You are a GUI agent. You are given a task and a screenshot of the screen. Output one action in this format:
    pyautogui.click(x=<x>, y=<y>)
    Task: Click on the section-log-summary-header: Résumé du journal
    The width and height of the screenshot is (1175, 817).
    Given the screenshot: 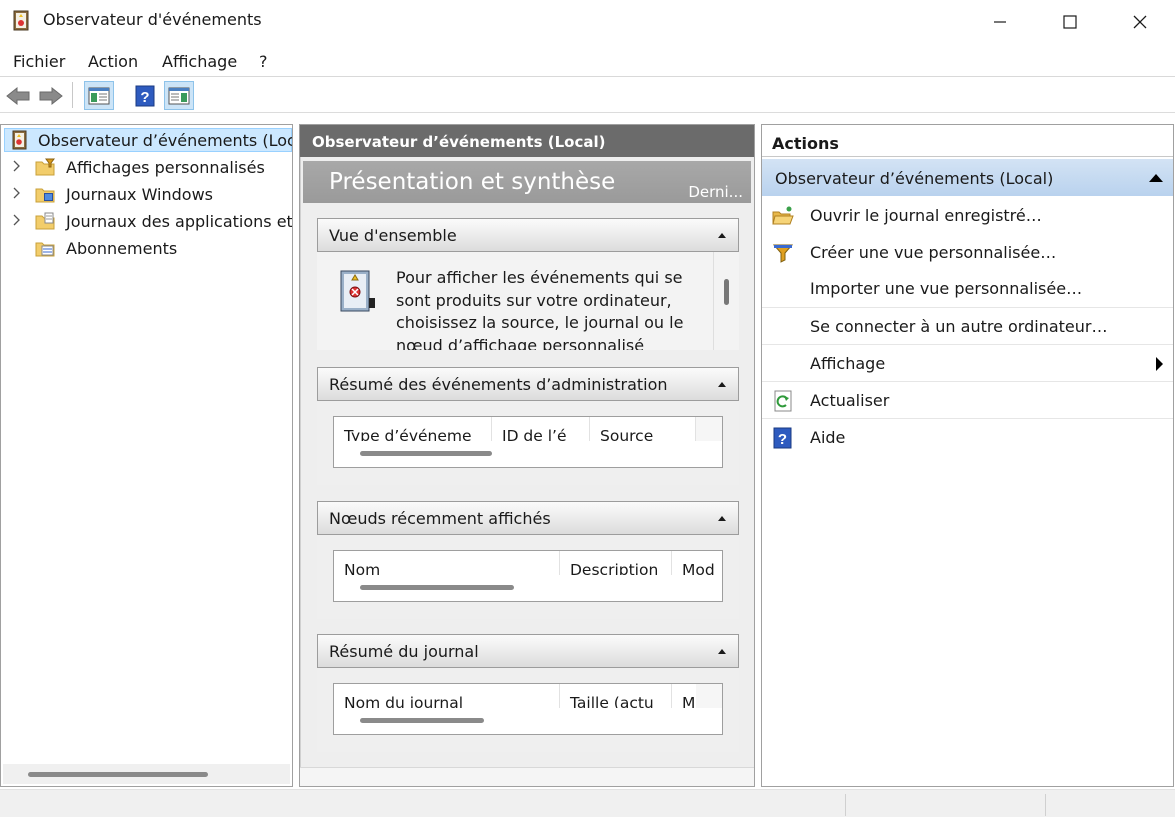 What is the action you would take?
    pyautogui.click(x=528, y=651)
    